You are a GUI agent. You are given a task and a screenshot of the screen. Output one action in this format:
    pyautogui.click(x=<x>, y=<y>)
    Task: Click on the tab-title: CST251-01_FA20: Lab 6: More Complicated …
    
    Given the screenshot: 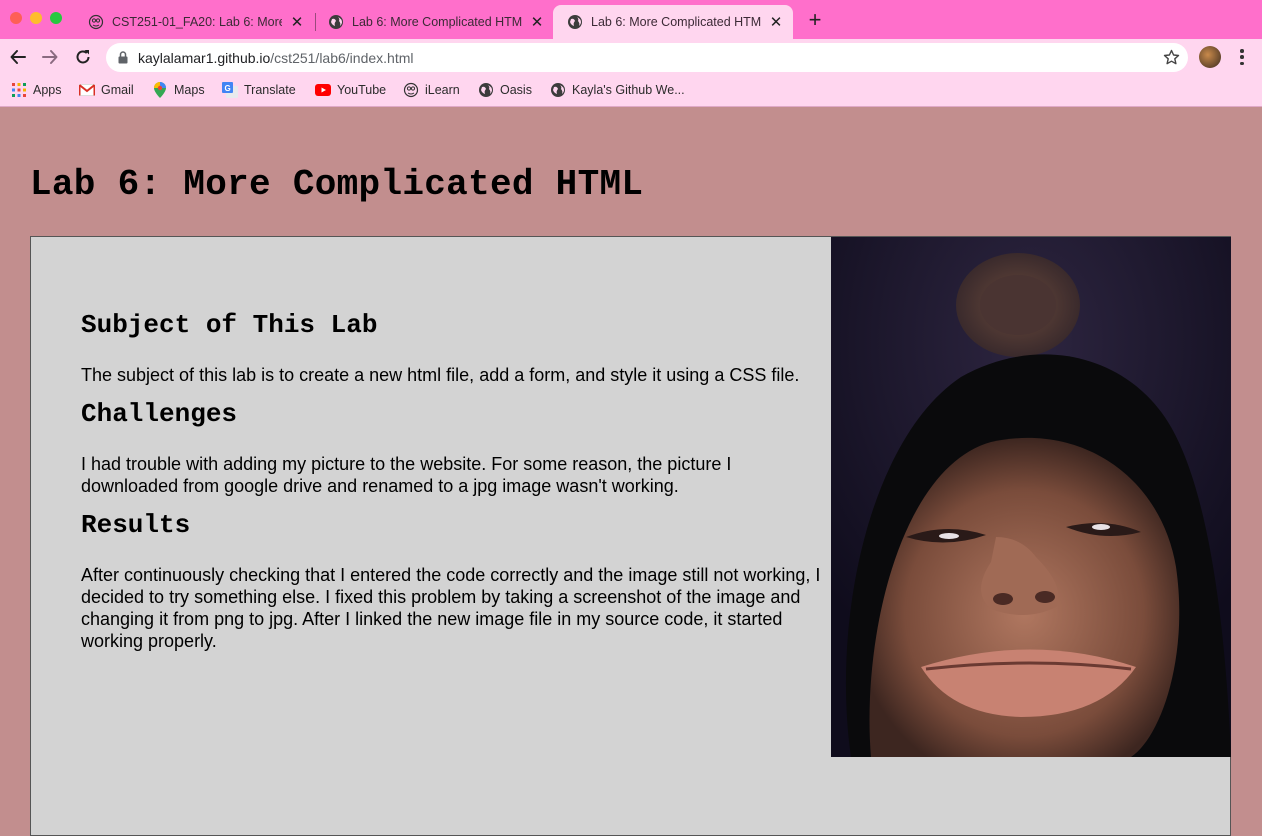 What is the action you would take?
    pyautogui.click(x=197, y=22)
    